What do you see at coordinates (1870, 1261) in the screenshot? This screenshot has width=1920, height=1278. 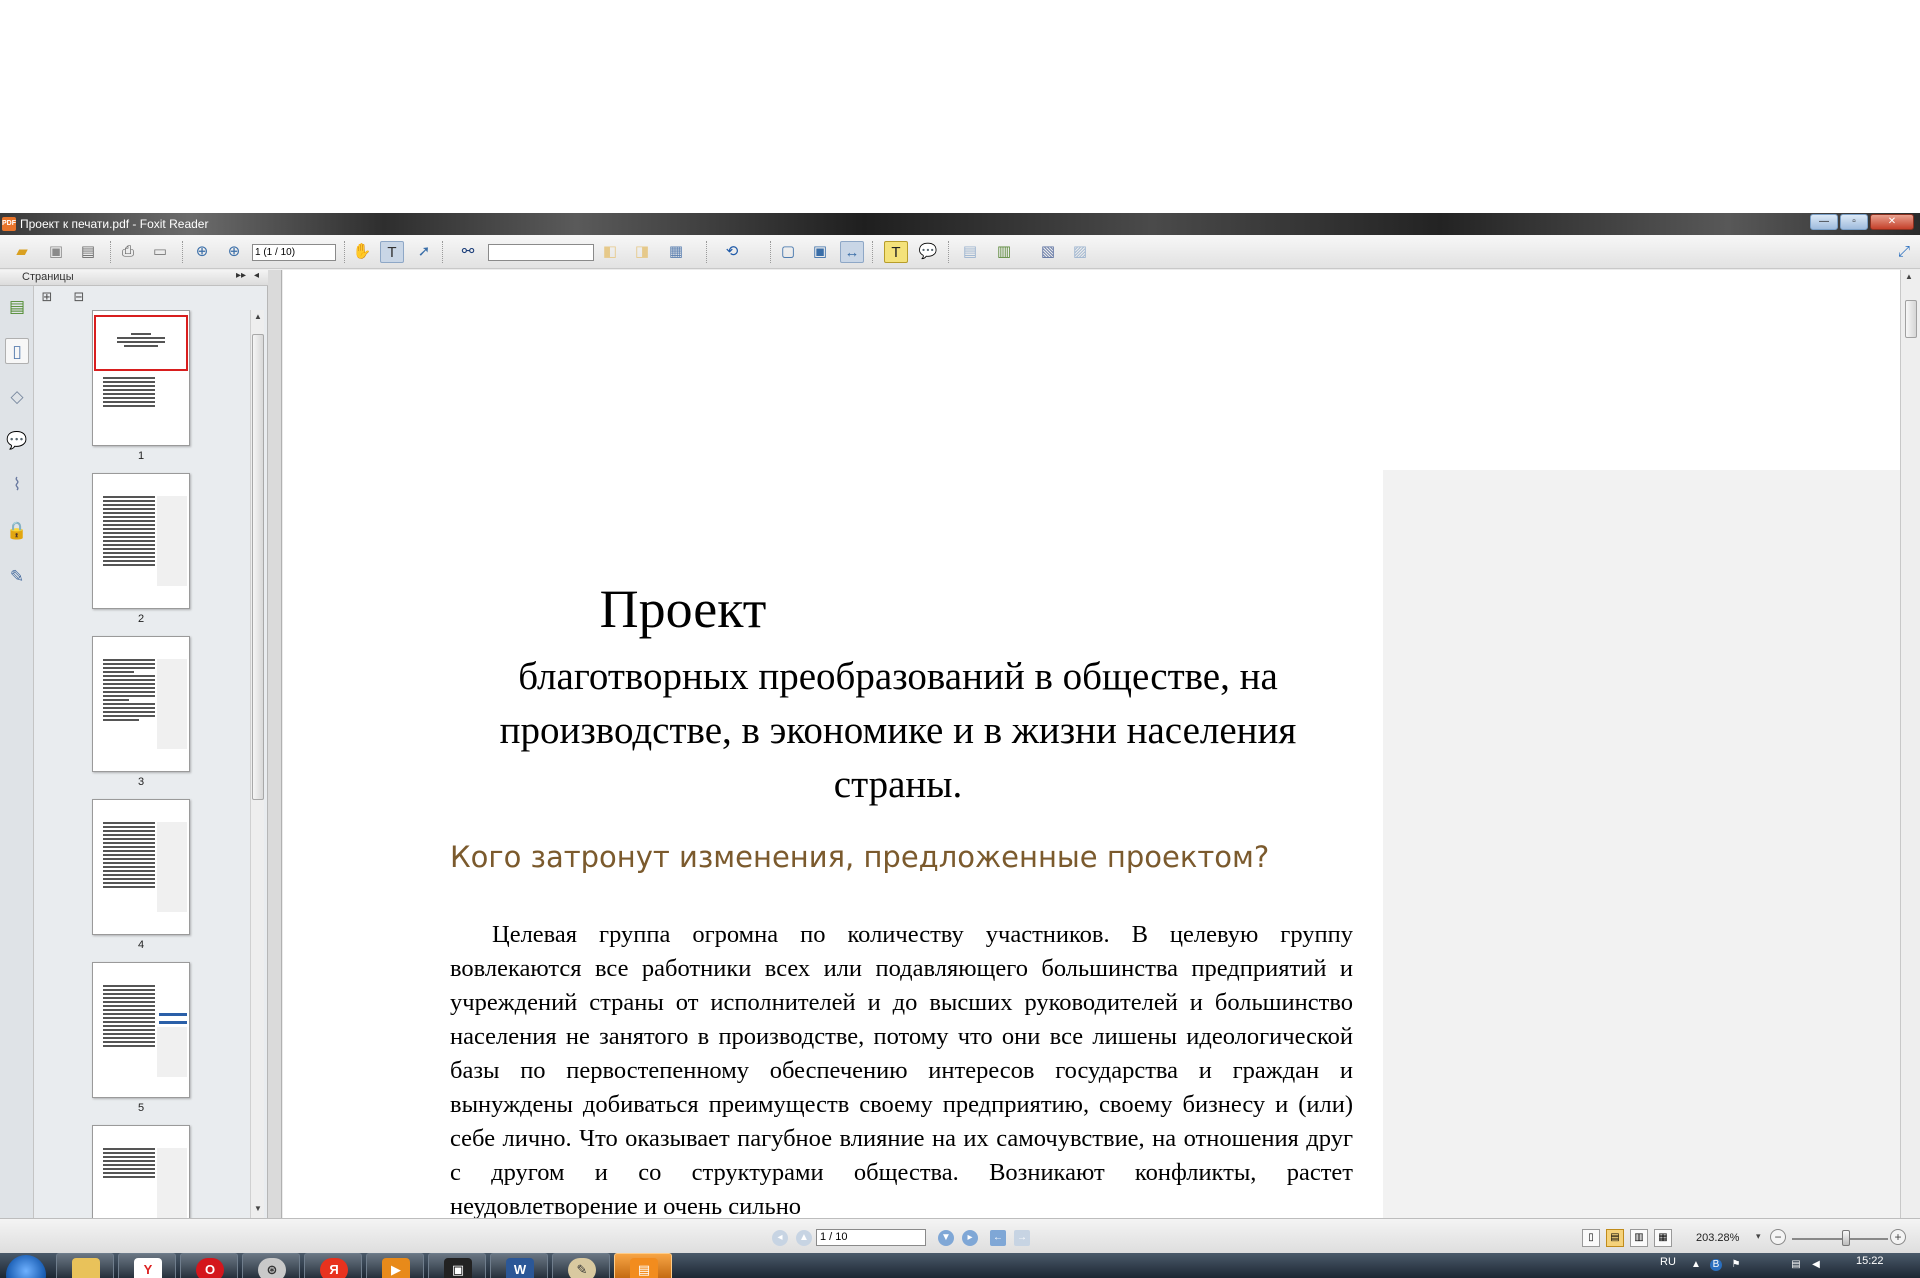 I see `system-clock: 15:22` at bounding box center [1870, 1261].